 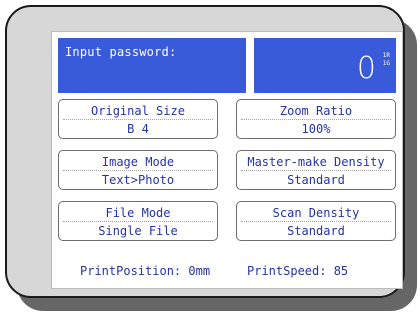 I want to click on zoom-ratio-label: Zoom Ratio, so click(x=316, y=111).